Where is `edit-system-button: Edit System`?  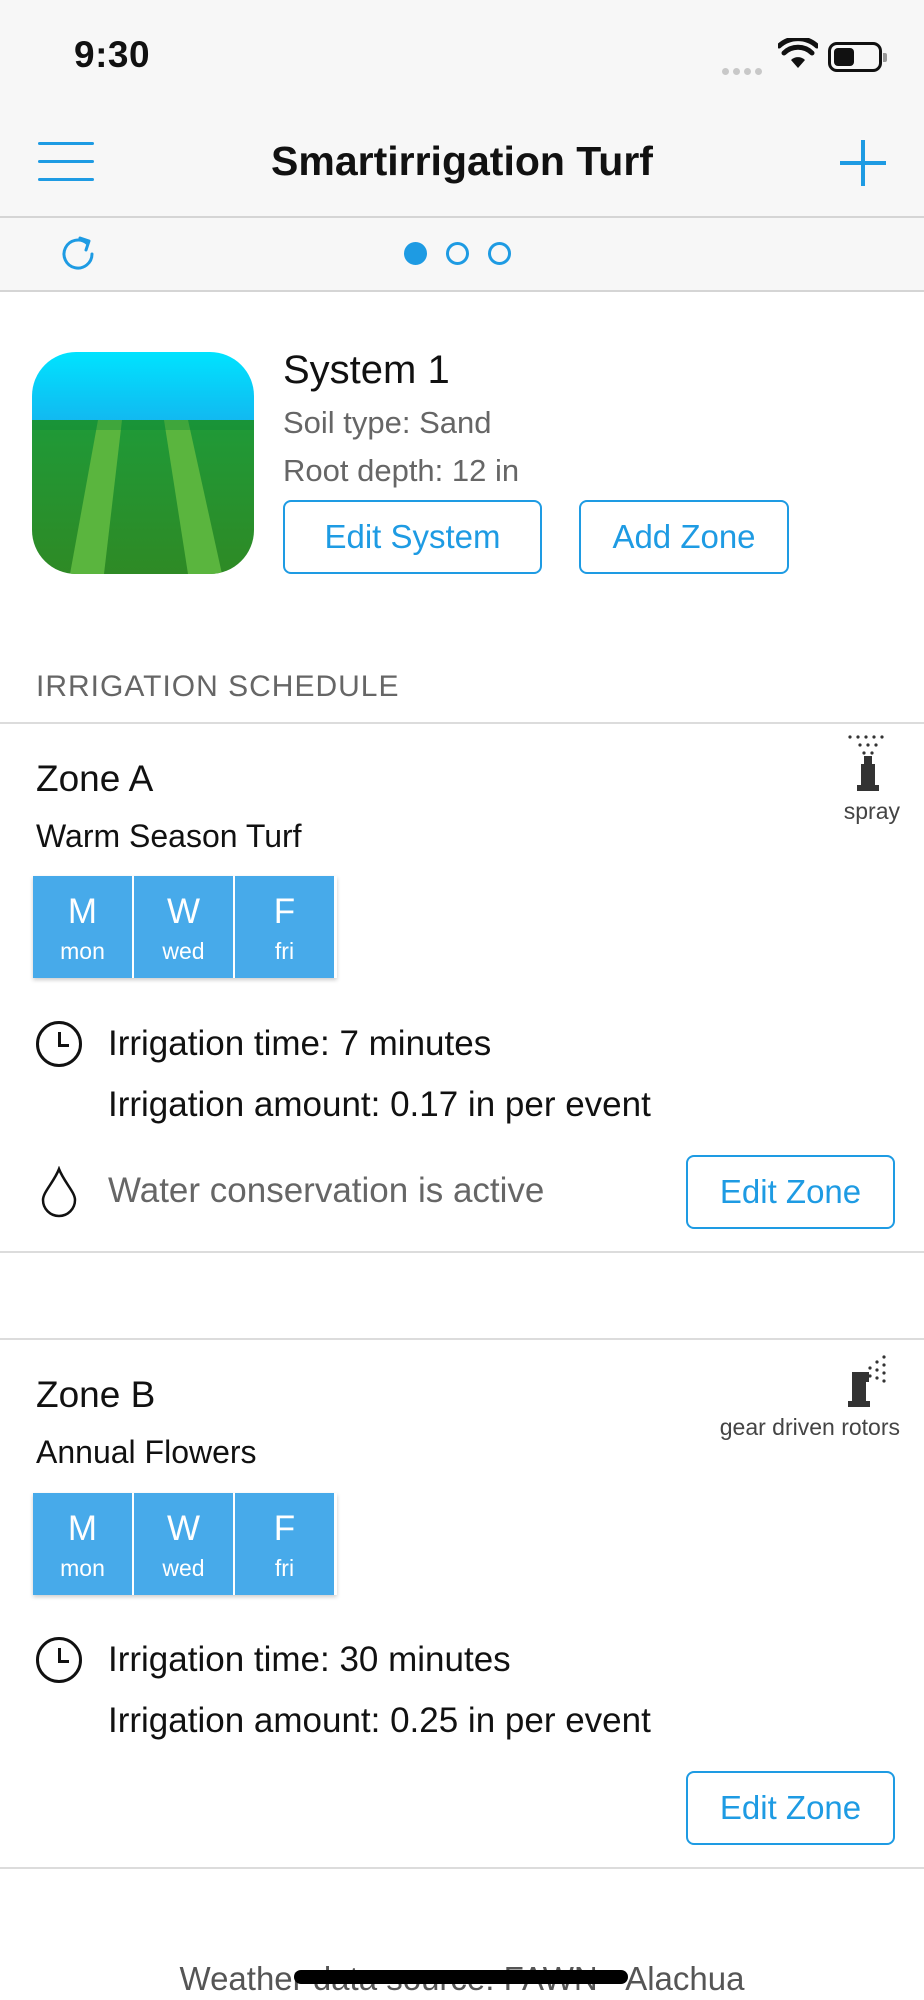 edit-system-button: Edit System is located at coordinates (412, 537).